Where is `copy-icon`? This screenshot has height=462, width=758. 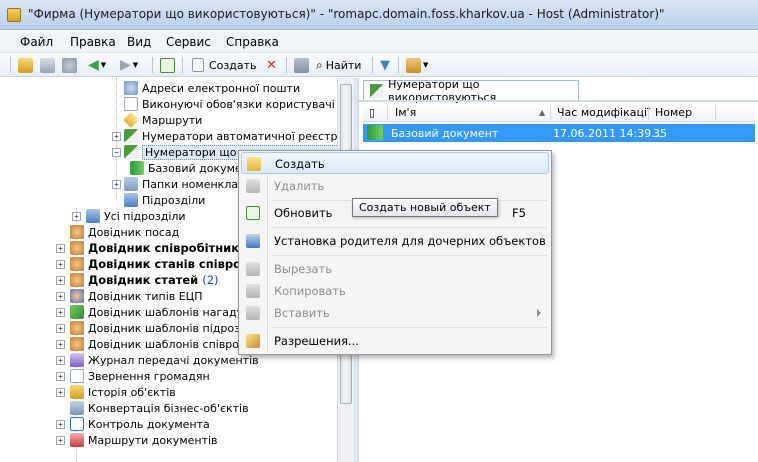 copy-icon is located at coordinates (253, 291).